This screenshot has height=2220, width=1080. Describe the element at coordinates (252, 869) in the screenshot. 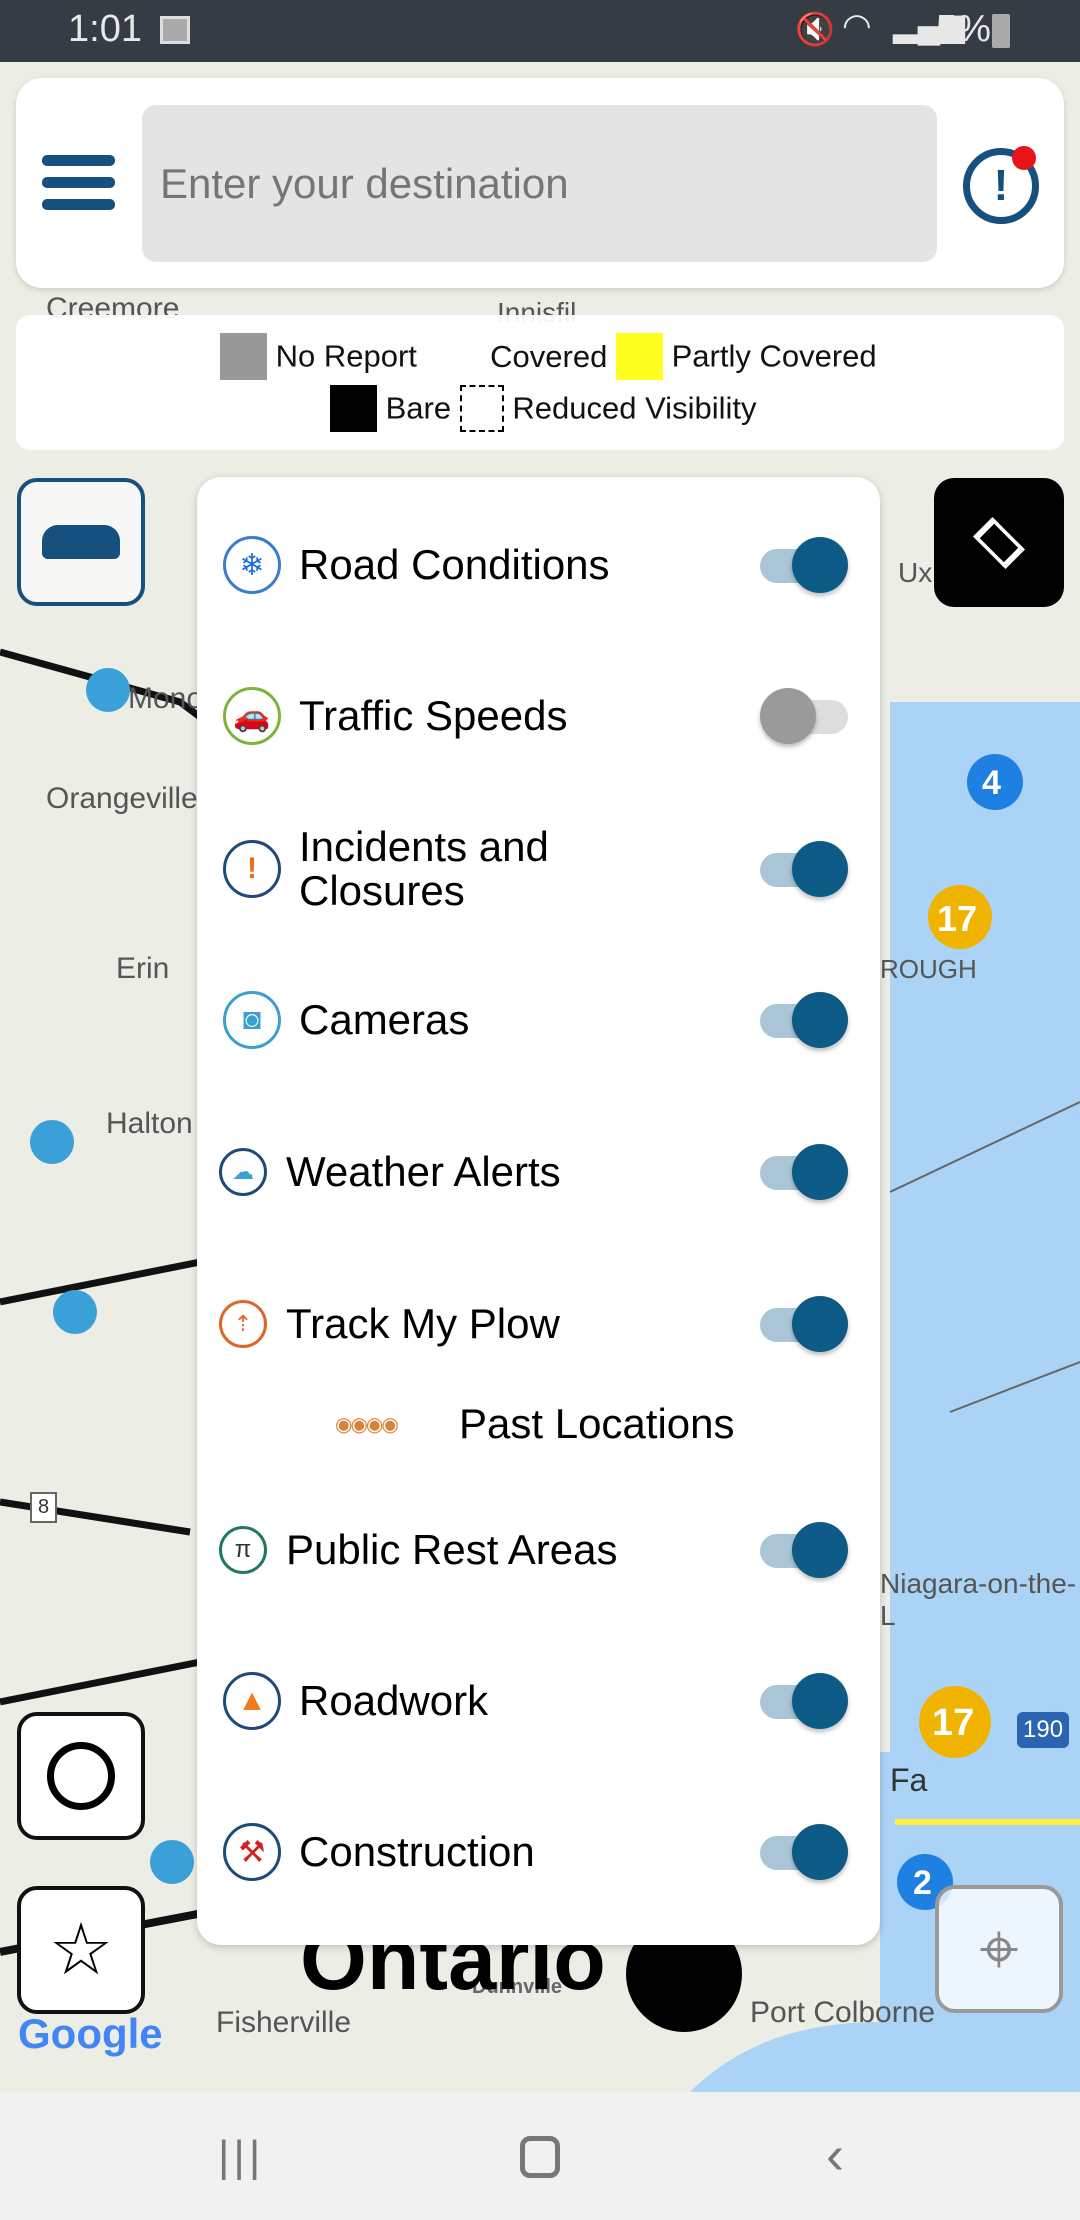

I see `exclamation-icon: !` at that location.